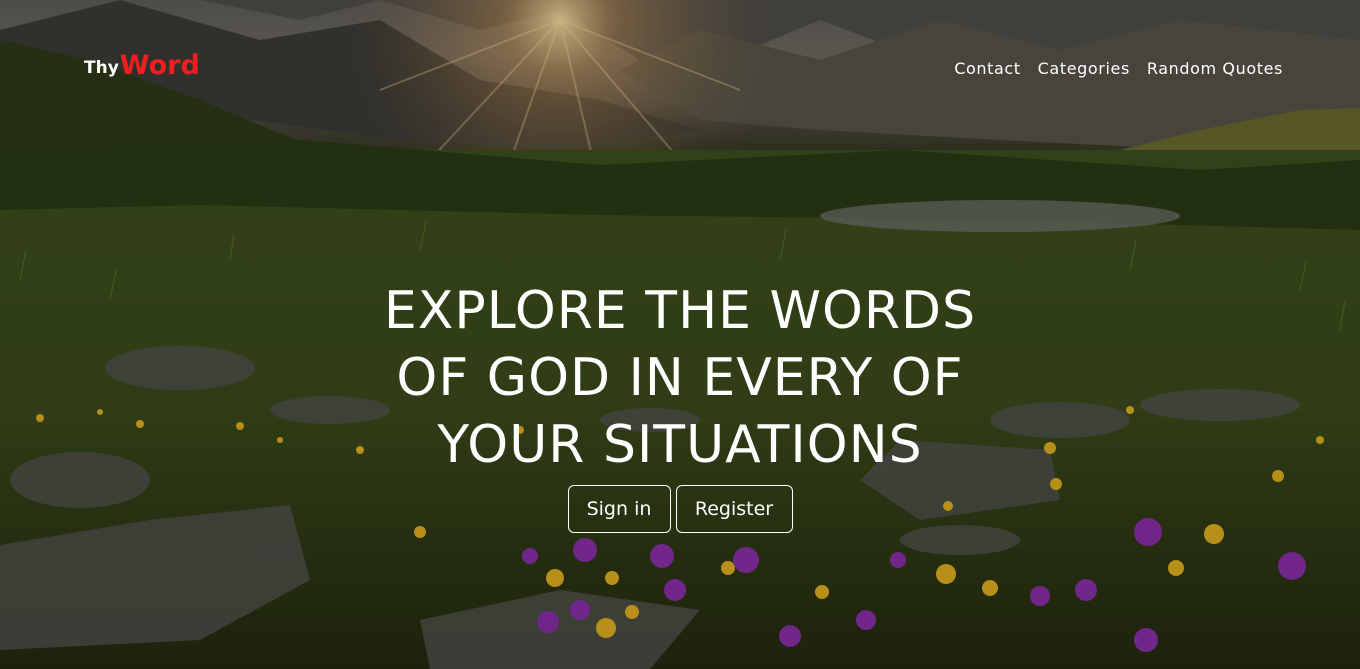 The height and width of the screenshot is (669, 1360). What do you see at coordinates (1084, 68) in the screenshot?
I see `nav-item-categories: Categories` at bounding box center [1084, 68].